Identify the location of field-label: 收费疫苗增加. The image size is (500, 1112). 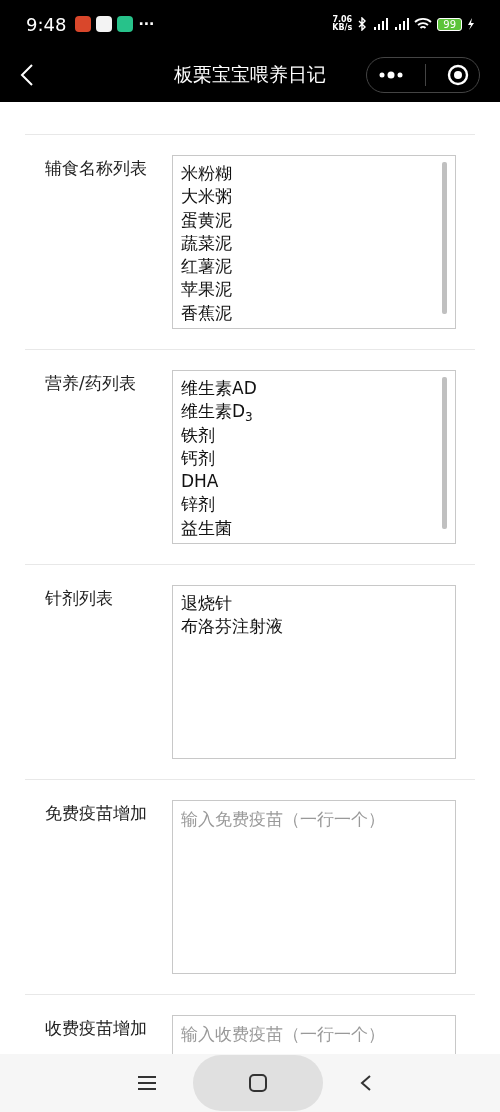
(96, 1028).